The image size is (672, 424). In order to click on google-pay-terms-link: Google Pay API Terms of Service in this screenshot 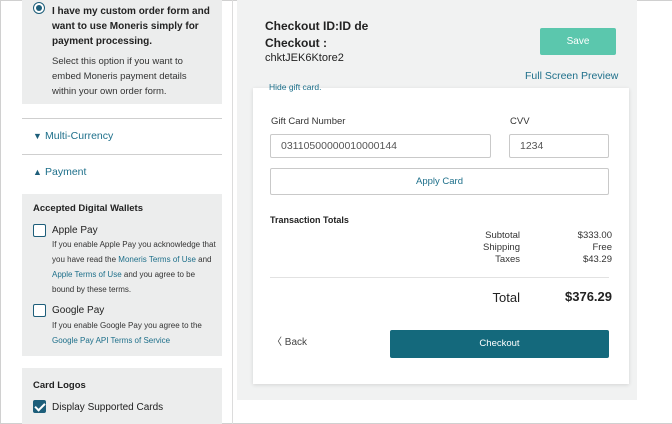, I will do `click(111, 340)`.